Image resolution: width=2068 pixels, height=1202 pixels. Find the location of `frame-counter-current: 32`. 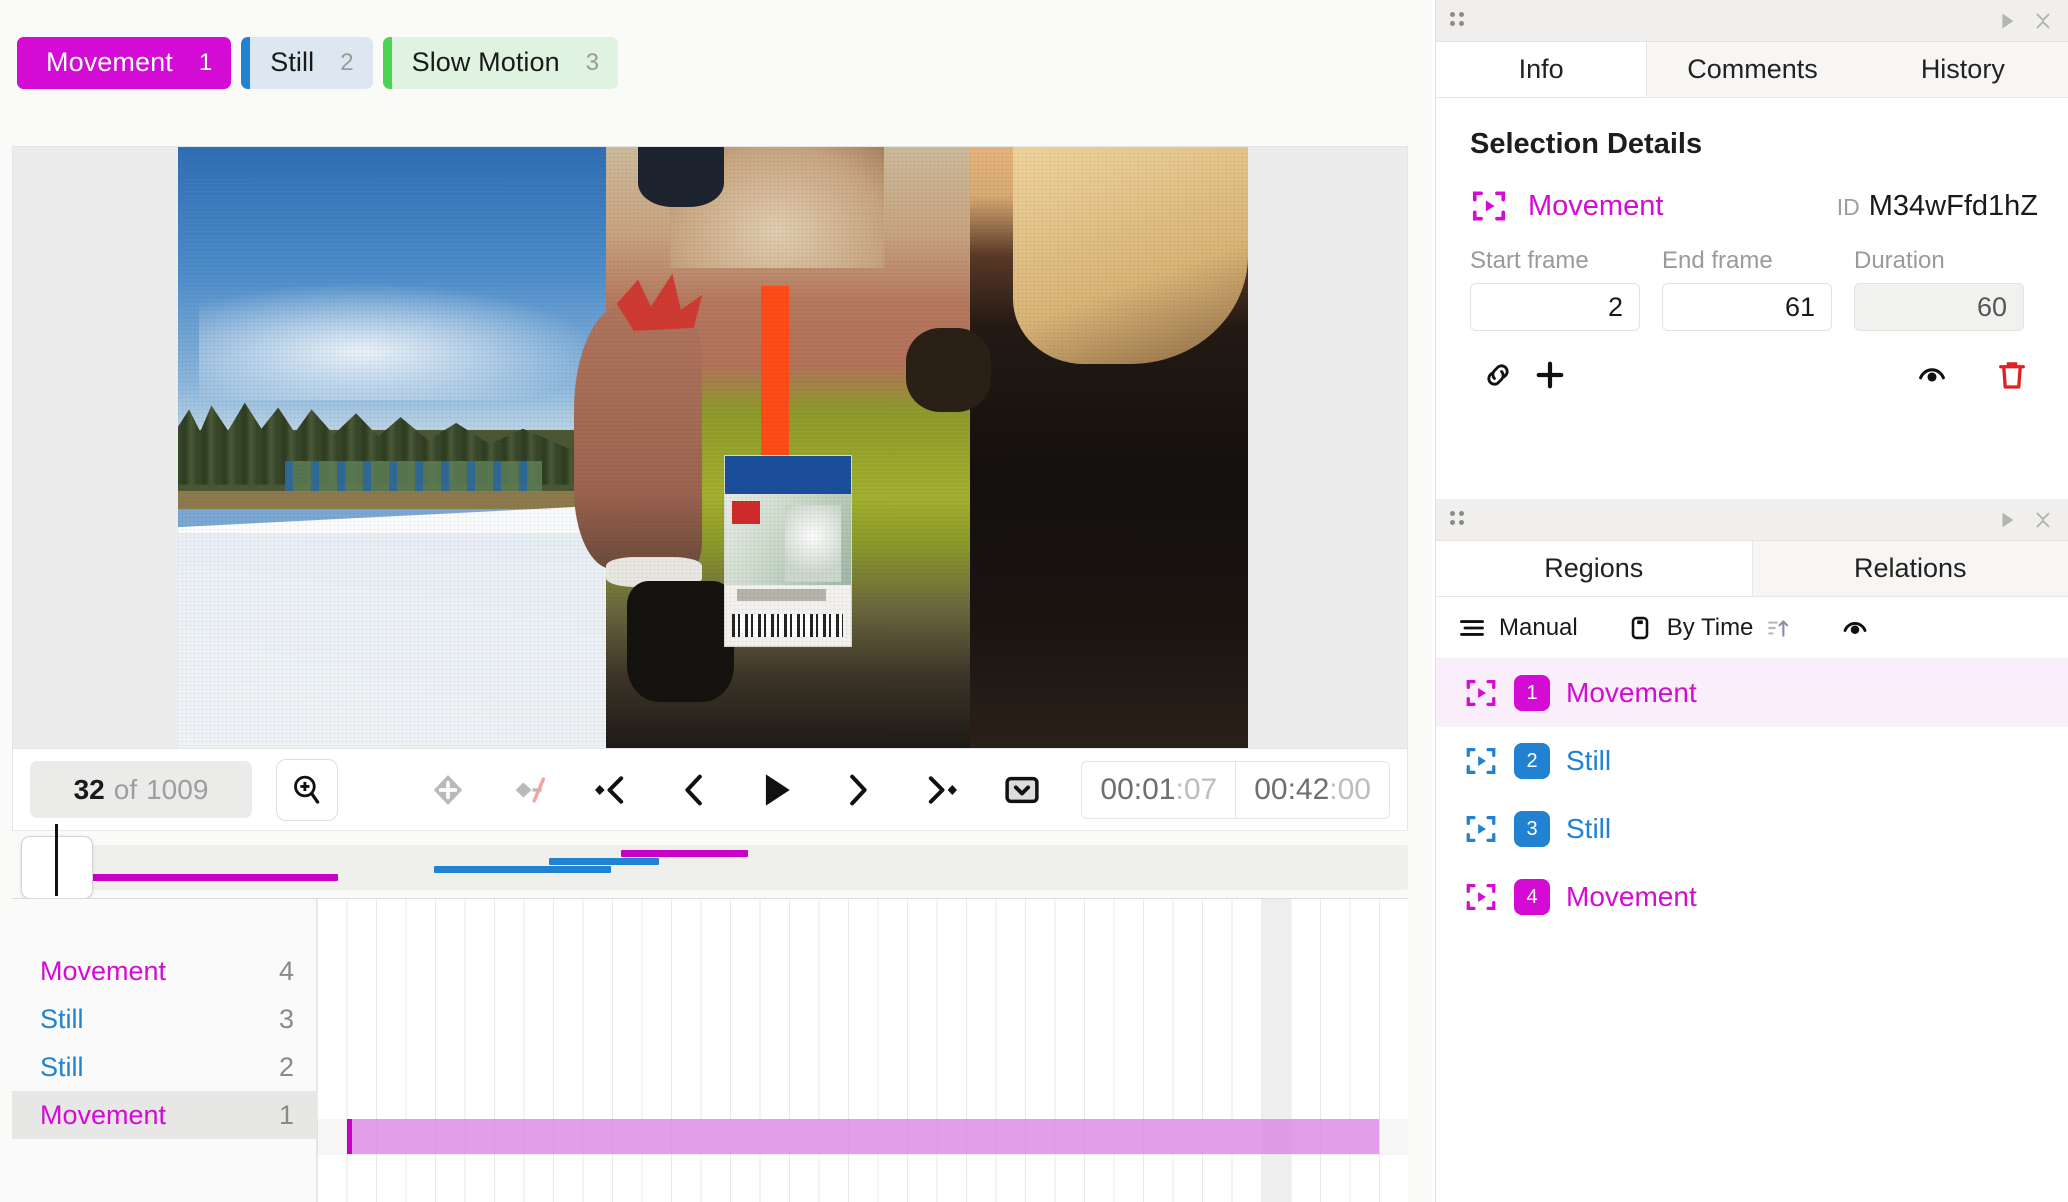

frame-counter-current: 32 is located at coordinates (89, 789).